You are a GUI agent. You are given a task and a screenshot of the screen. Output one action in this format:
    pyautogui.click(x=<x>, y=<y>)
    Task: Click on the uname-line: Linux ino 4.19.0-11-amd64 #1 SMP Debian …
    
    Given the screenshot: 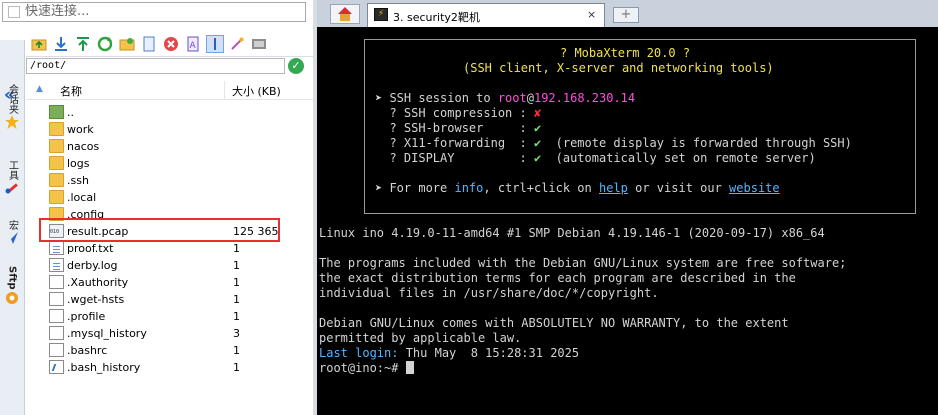 What is the action you would take?
    pyautogui.click(x=572, y=233)
    